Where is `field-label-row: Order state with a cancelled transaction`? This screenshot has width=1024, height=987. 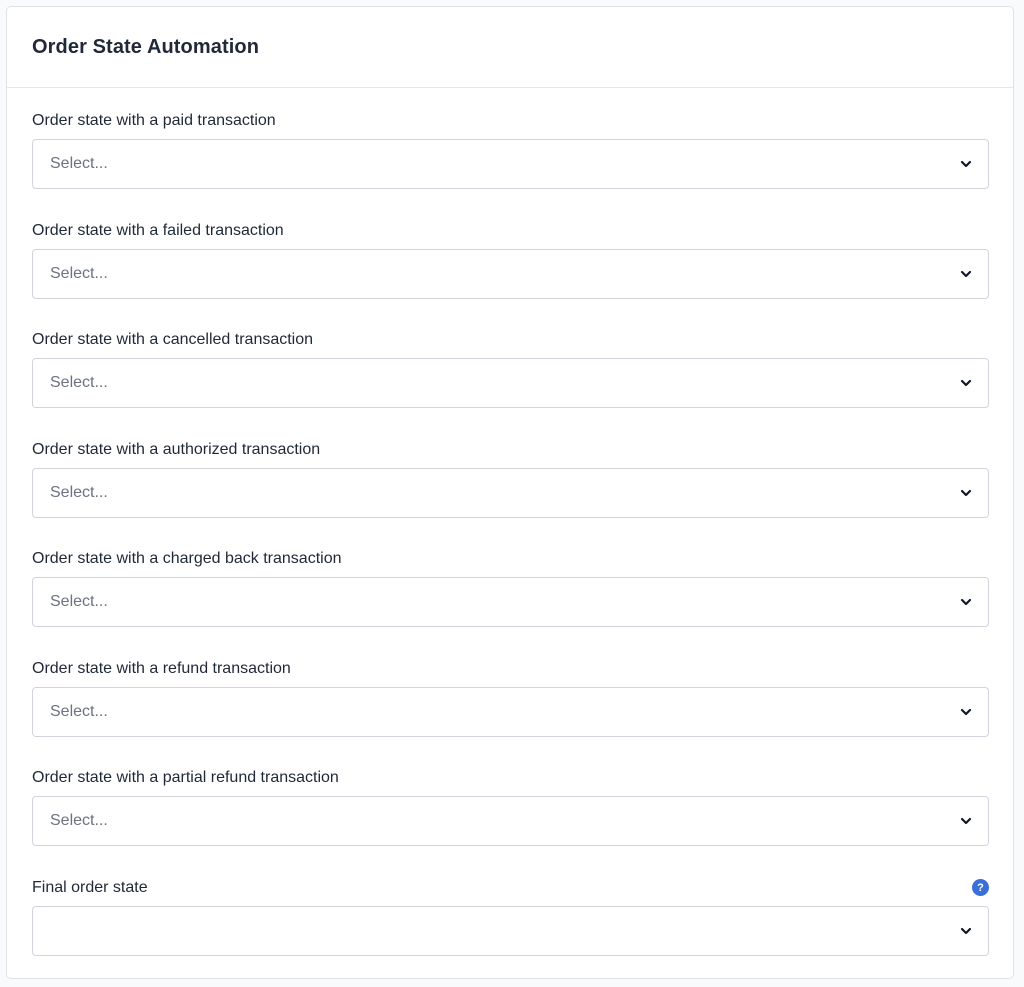
field-label-row: Order state with a cancelled transaction is located at coordinates (510, 340).